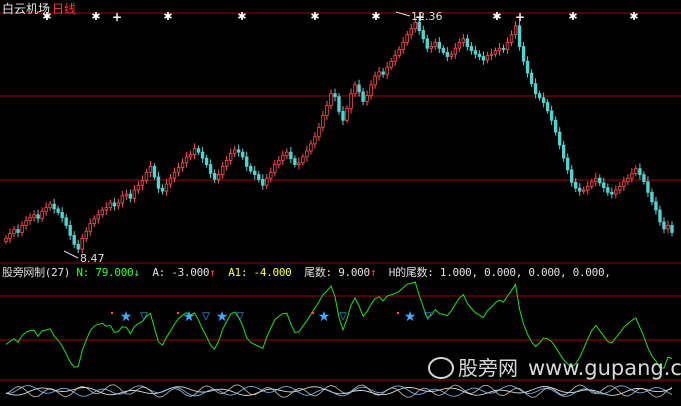  Describe the element at coordinates (525, 272) in the screenshot. I see `h-tail-values: 1.000, 0.000, 0.000, 0.000,` at that location.